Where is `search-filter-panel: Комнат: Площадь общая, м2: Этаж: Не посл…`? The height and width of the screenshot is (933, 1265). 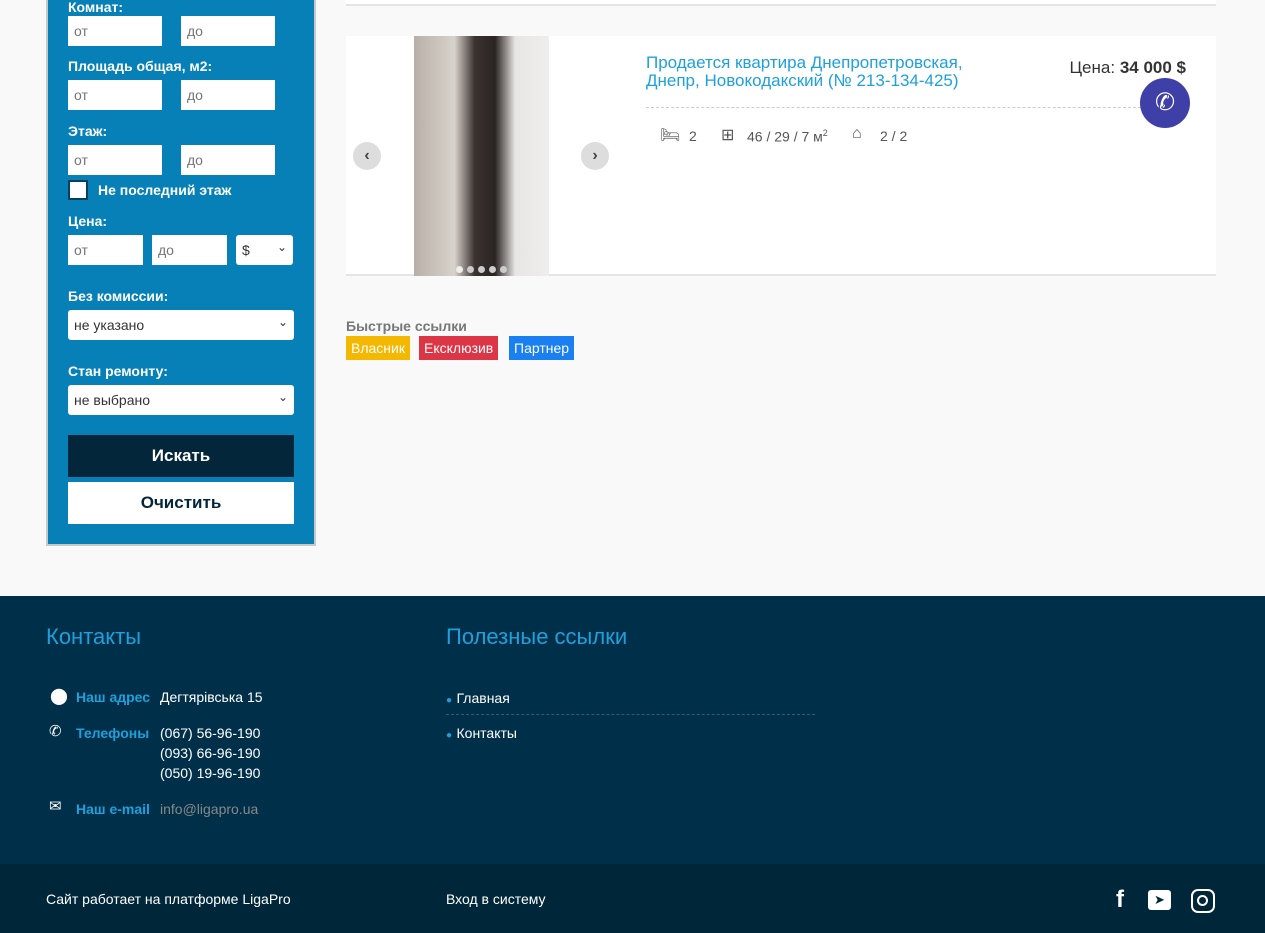
search-filter-panel: Комнат: Площадь общая, м2: Этаж: Не посл… is located at coordinates (181, 273).